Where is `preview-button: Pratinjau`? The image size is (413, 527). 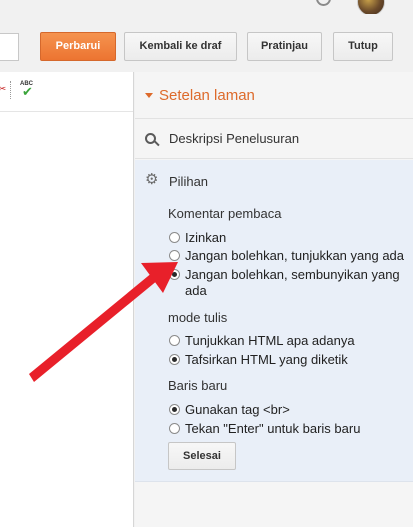 preview-button: Pratinjau is located at coordinates (284, 46).